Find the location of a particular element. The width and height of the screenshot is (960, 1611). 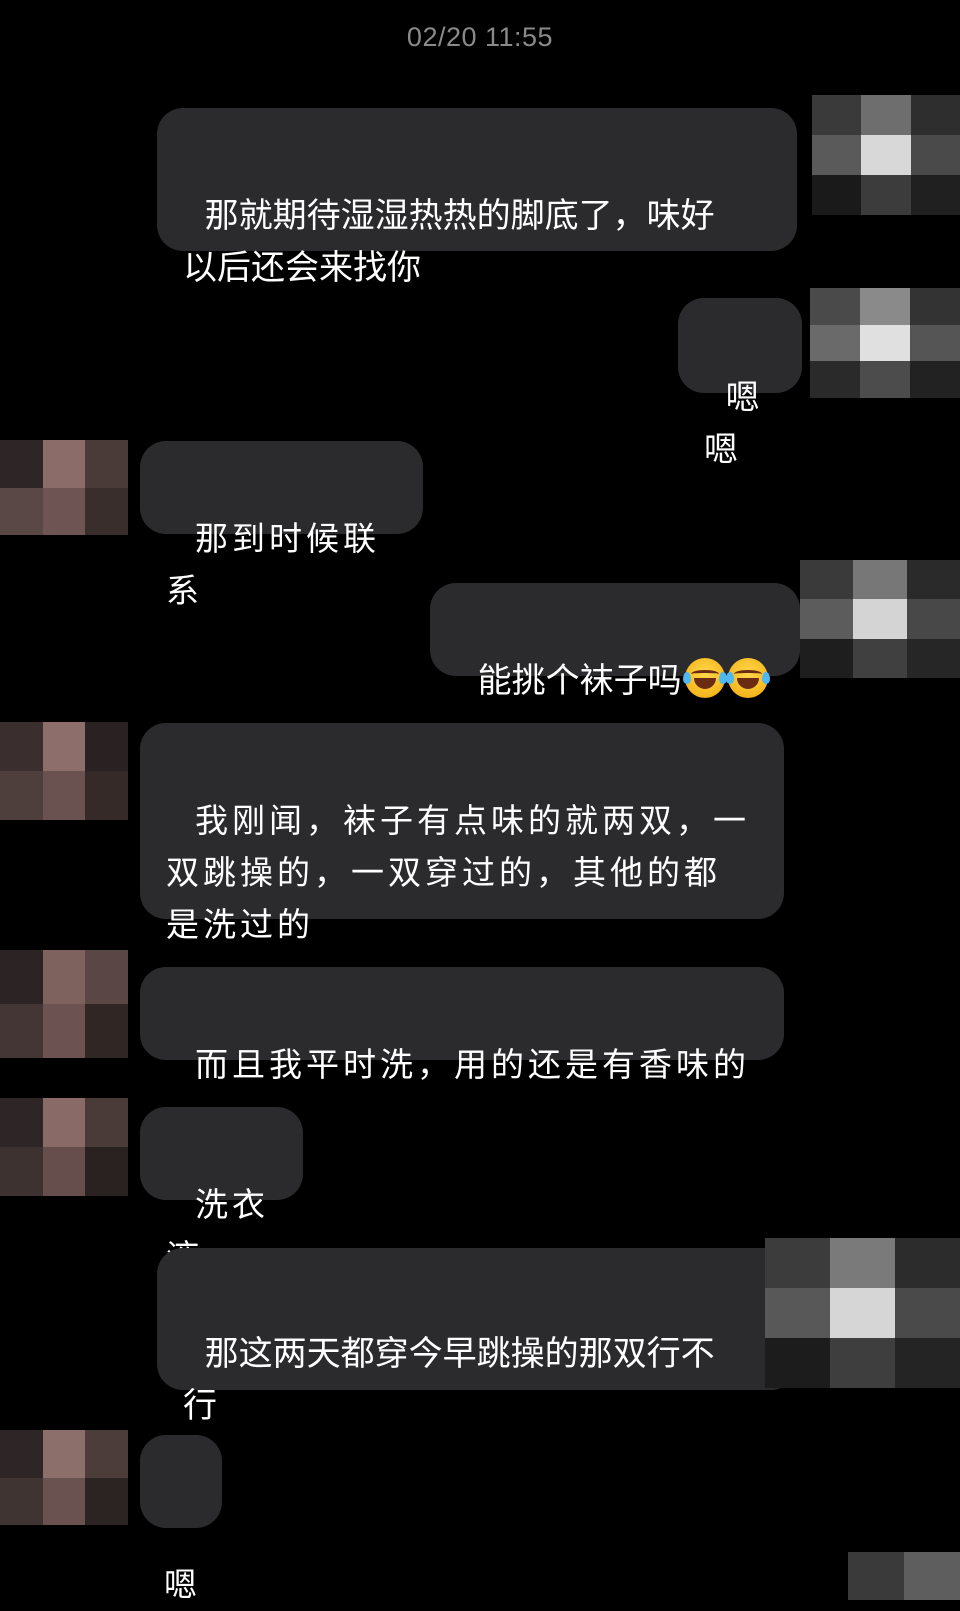

message-bubble-outgoing: 嗯嗯 is located at coordinates (740, 384).